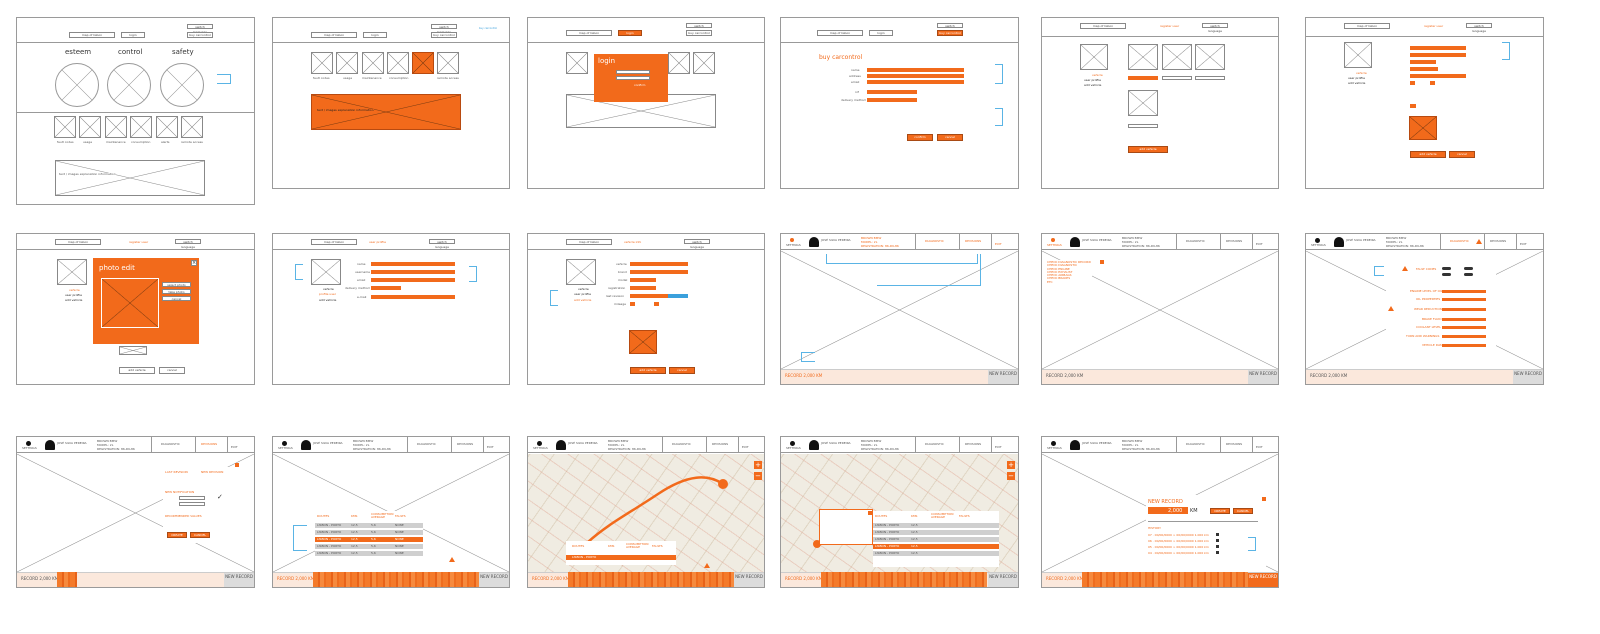 The width and height of the screenshot is (1600, 634). Describe the element at coordinates (209, 444) in the screenshot. I see `tab-revisions-active: REVISIONS` at that location.